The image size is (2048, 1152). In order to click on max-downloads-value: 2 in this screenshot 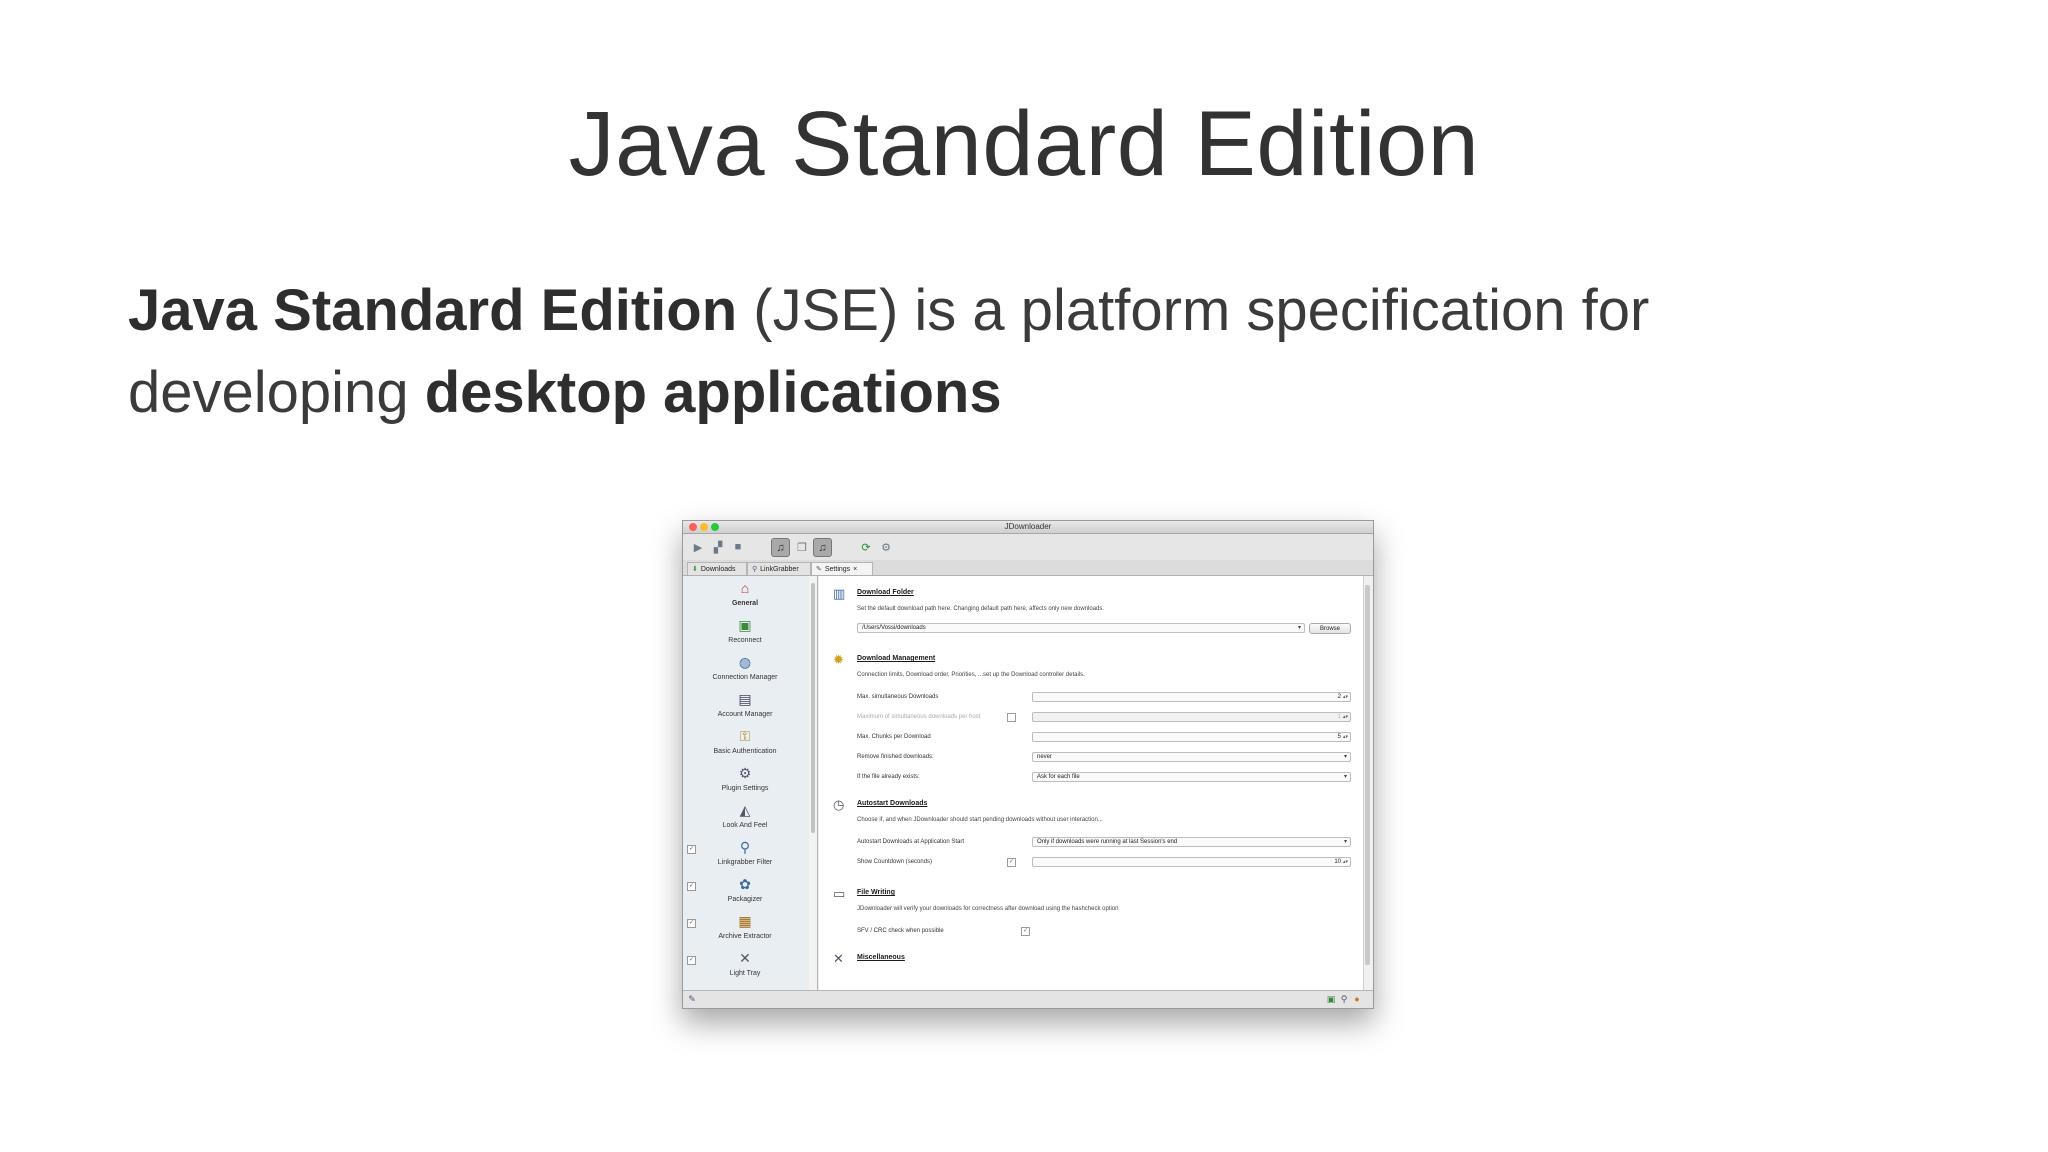, I will do `click(1339, 697)`.